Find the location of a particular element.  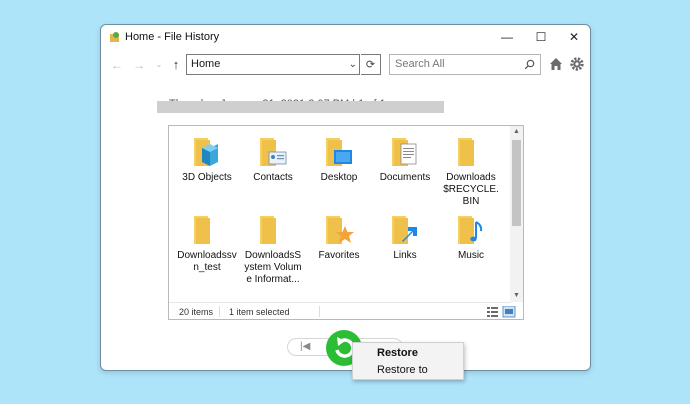

list-item: Desktop is located at coordinates (339, 160).